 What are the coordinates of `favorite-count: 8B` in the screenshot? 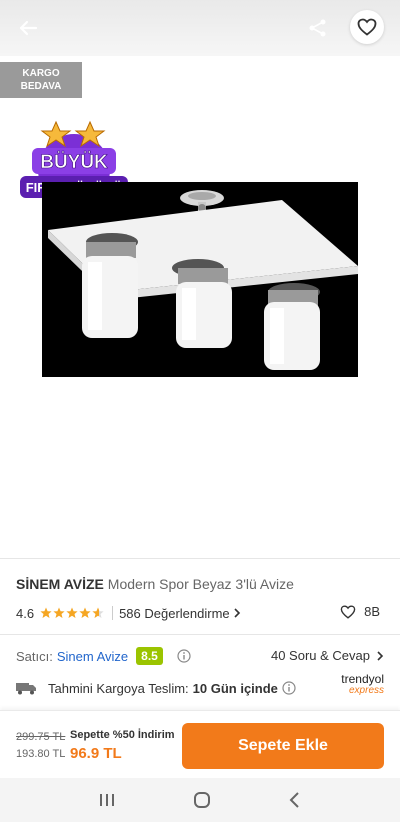 It's located at (360, 611).